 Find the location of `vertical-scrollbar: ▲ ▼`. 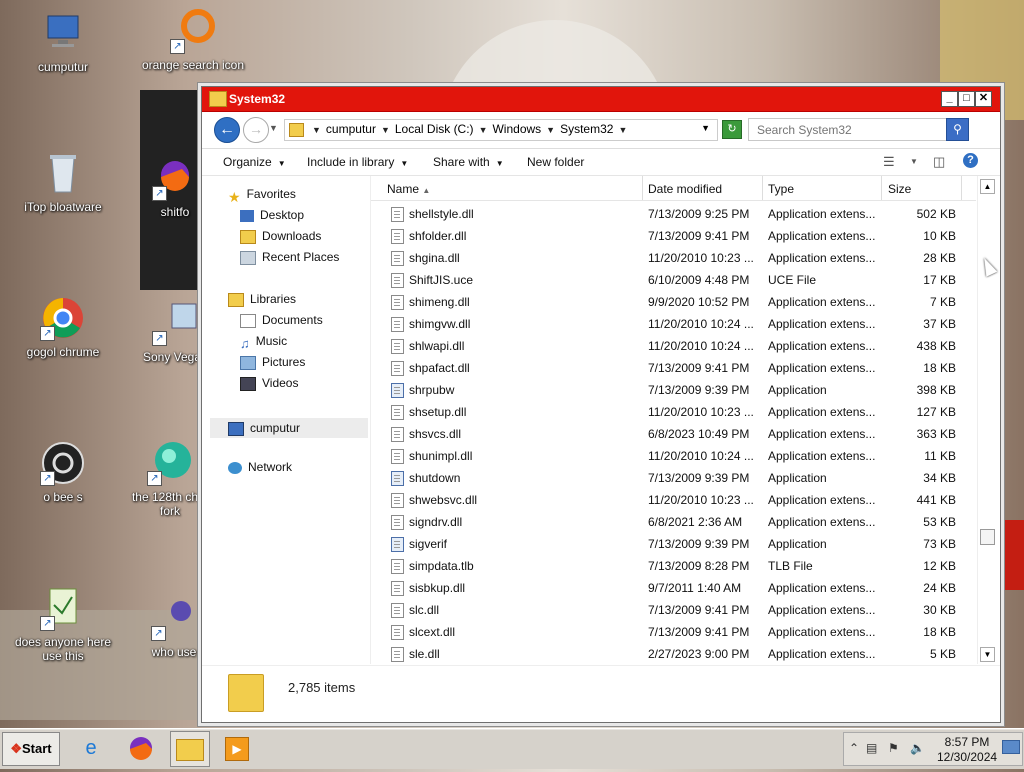

vertical-scrollbar: ▲ ▼ is located at coordinates (986, 420).